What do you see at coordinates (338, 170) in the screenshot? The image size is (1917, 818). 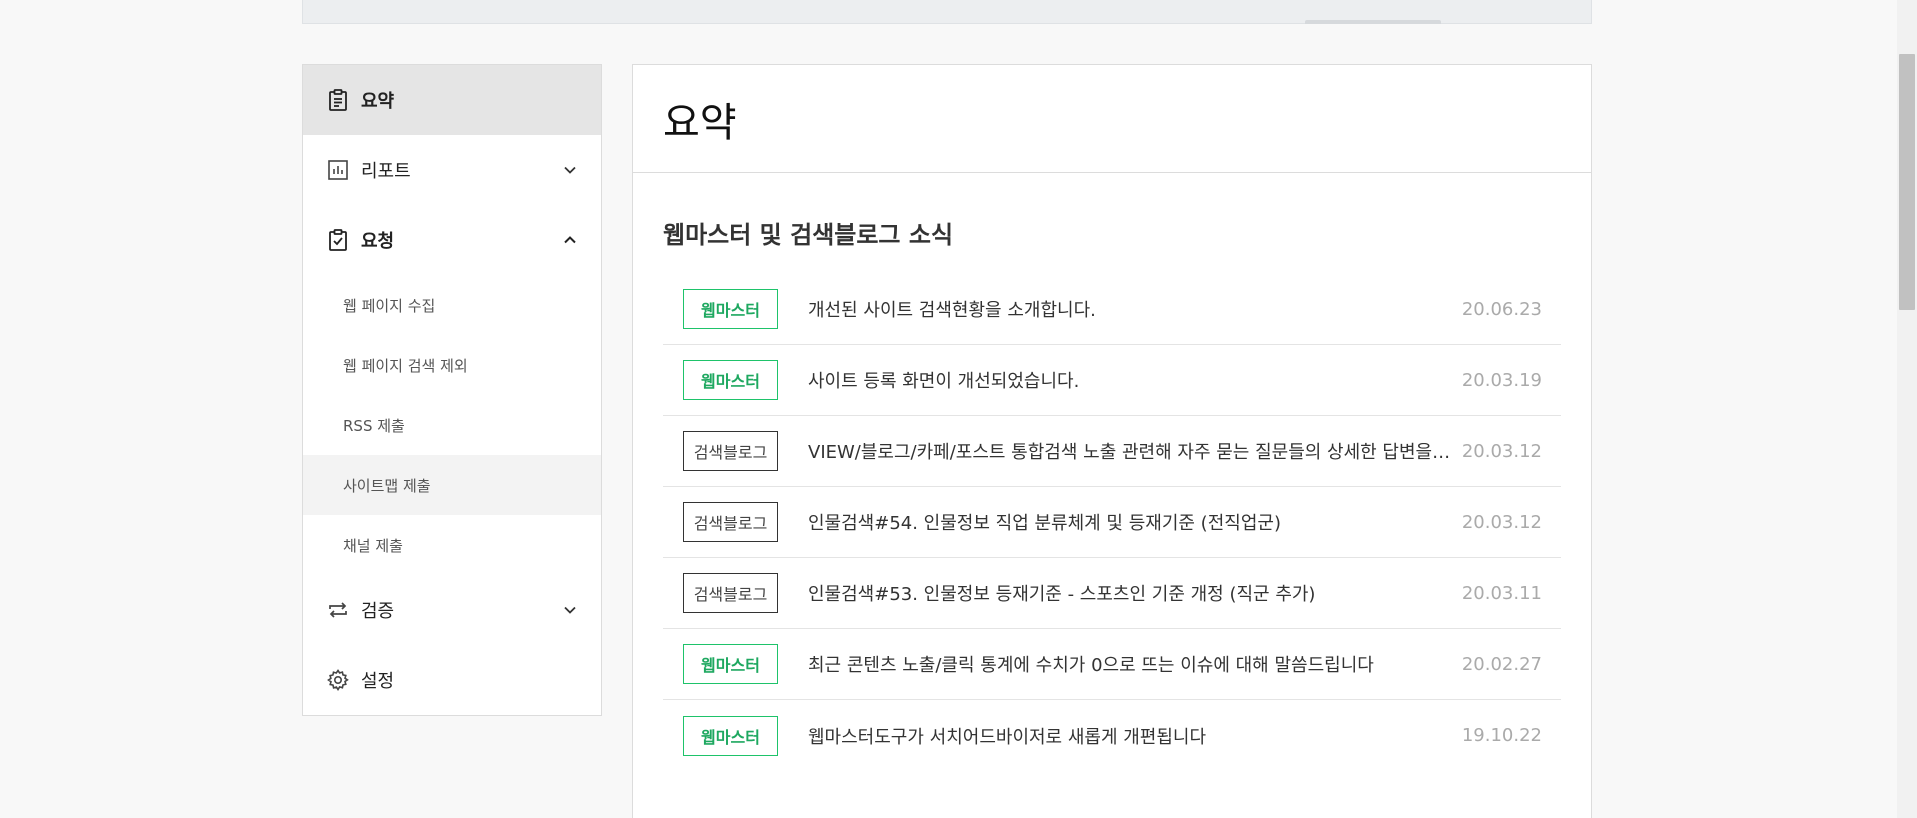 I see `bar-chart-icon` at bounding box center [338, 170].